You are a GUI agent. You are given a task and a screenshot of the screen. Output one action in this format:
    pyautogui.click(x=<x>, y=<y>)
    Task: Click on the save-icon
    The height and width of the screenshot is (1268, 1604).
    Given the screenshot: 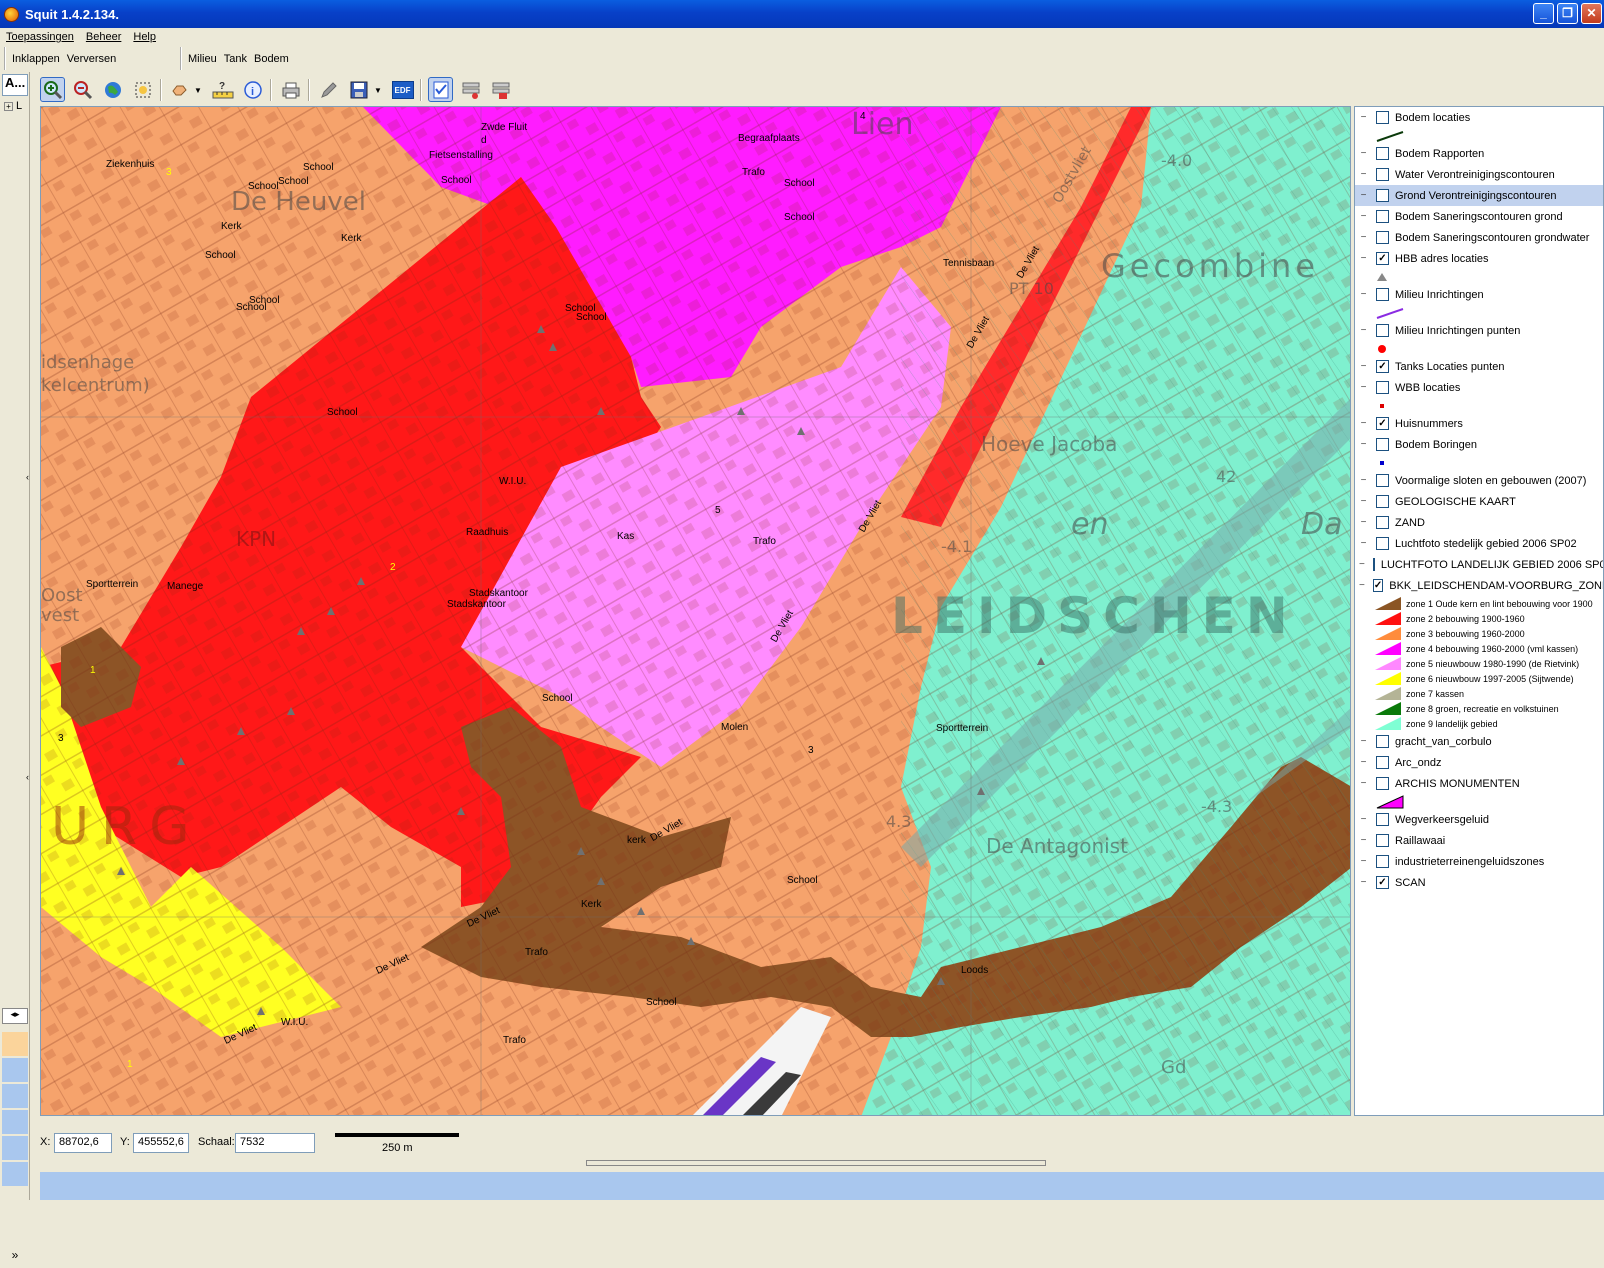 What is the action you would take?
    pyautogui.click(x=358, y=89)
    